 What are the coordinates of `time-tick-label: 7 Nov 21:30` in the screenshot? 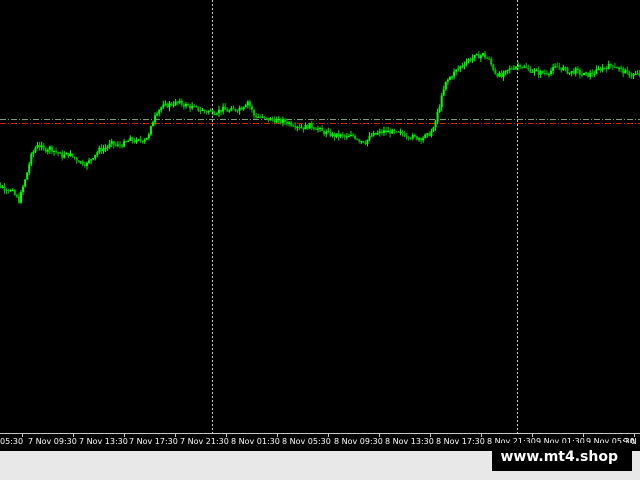 It's located at (204, 441).